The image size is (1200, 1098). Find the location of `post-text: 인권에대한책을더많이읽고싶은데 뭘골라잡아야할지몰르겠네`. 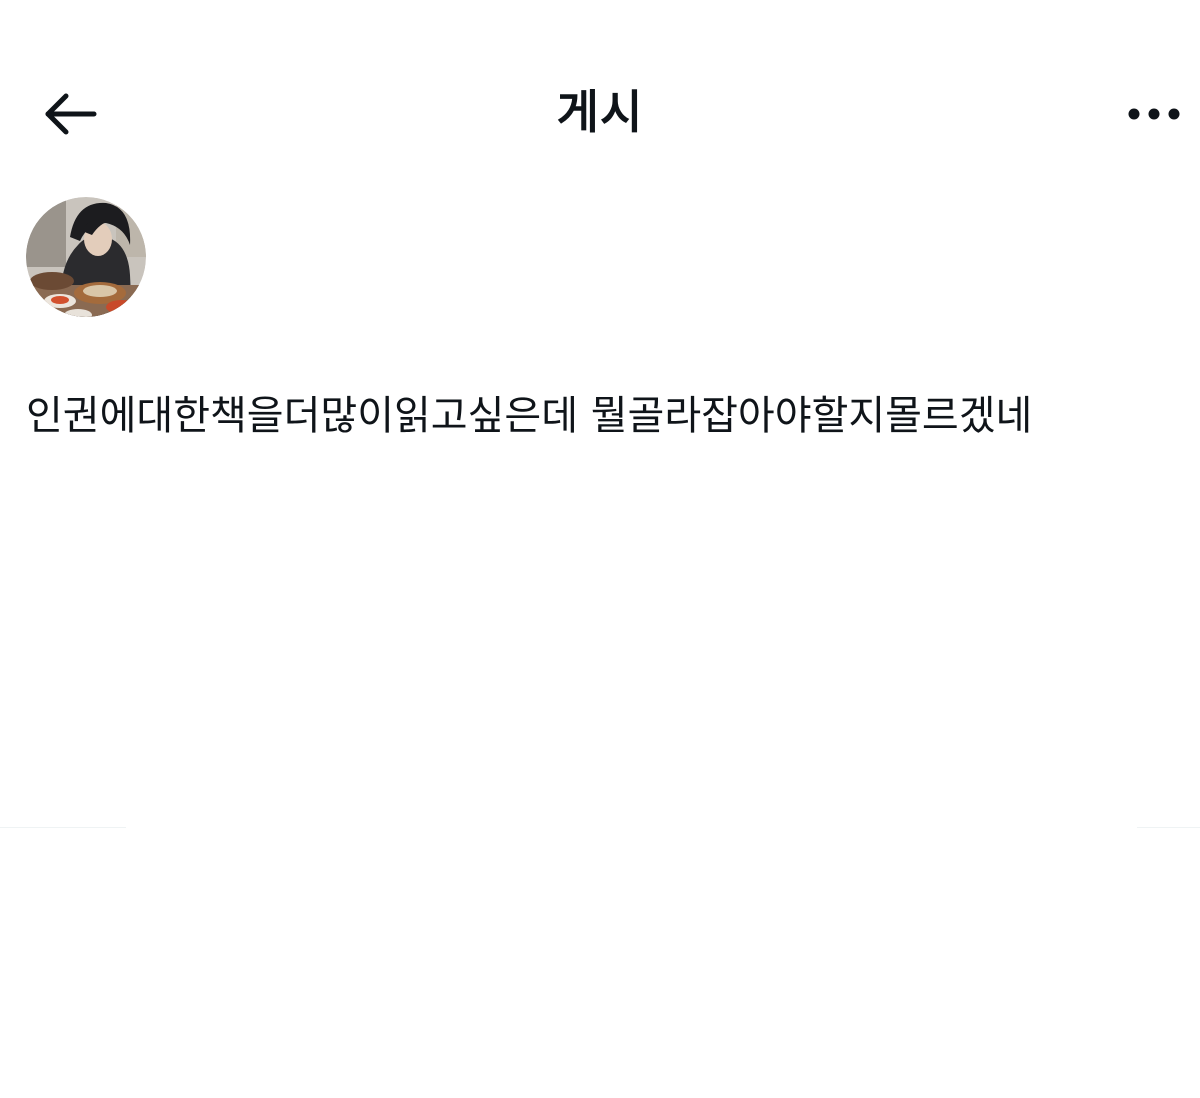

post-text: 인권에대한책을더많이읽고싶은데 뭘골라잡아야할지몰르겠네 is located at coordinates (529, 416).